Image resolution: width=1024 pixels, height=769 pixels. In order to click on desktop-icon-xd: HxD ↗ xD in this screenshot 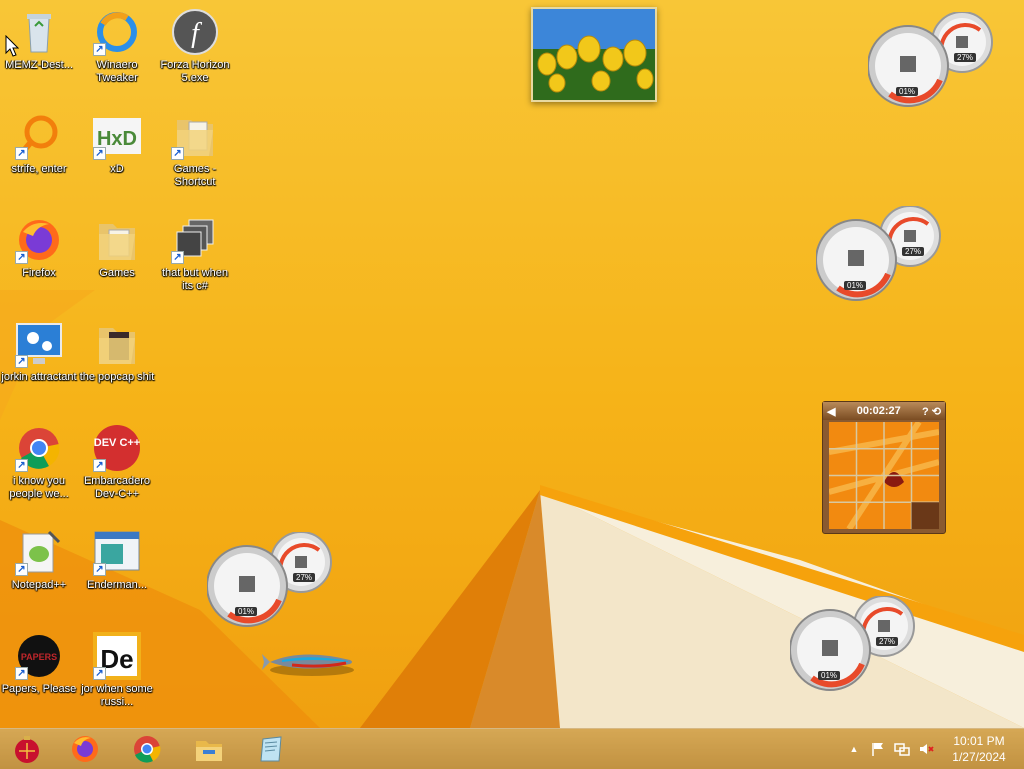, I will do `click(117, 144)`.